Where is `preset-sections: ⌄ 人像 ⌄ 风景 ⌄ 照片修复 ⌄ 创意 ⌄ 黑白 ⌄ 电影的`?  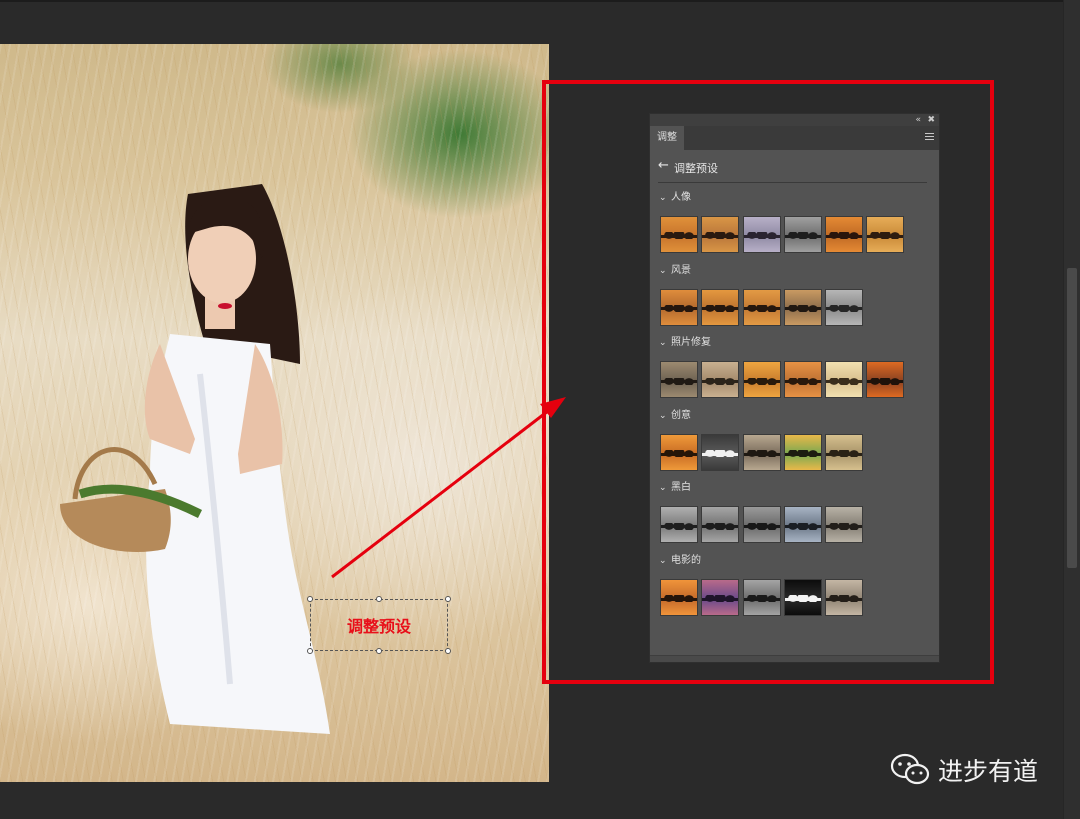 preset-sections: ⌄ 人像 ⌄ 风景 ⌄ 照片修复 ⌄ 创意 ⌄ 黑白 ⌄ 电影的 is located at coordinates (794, 401).